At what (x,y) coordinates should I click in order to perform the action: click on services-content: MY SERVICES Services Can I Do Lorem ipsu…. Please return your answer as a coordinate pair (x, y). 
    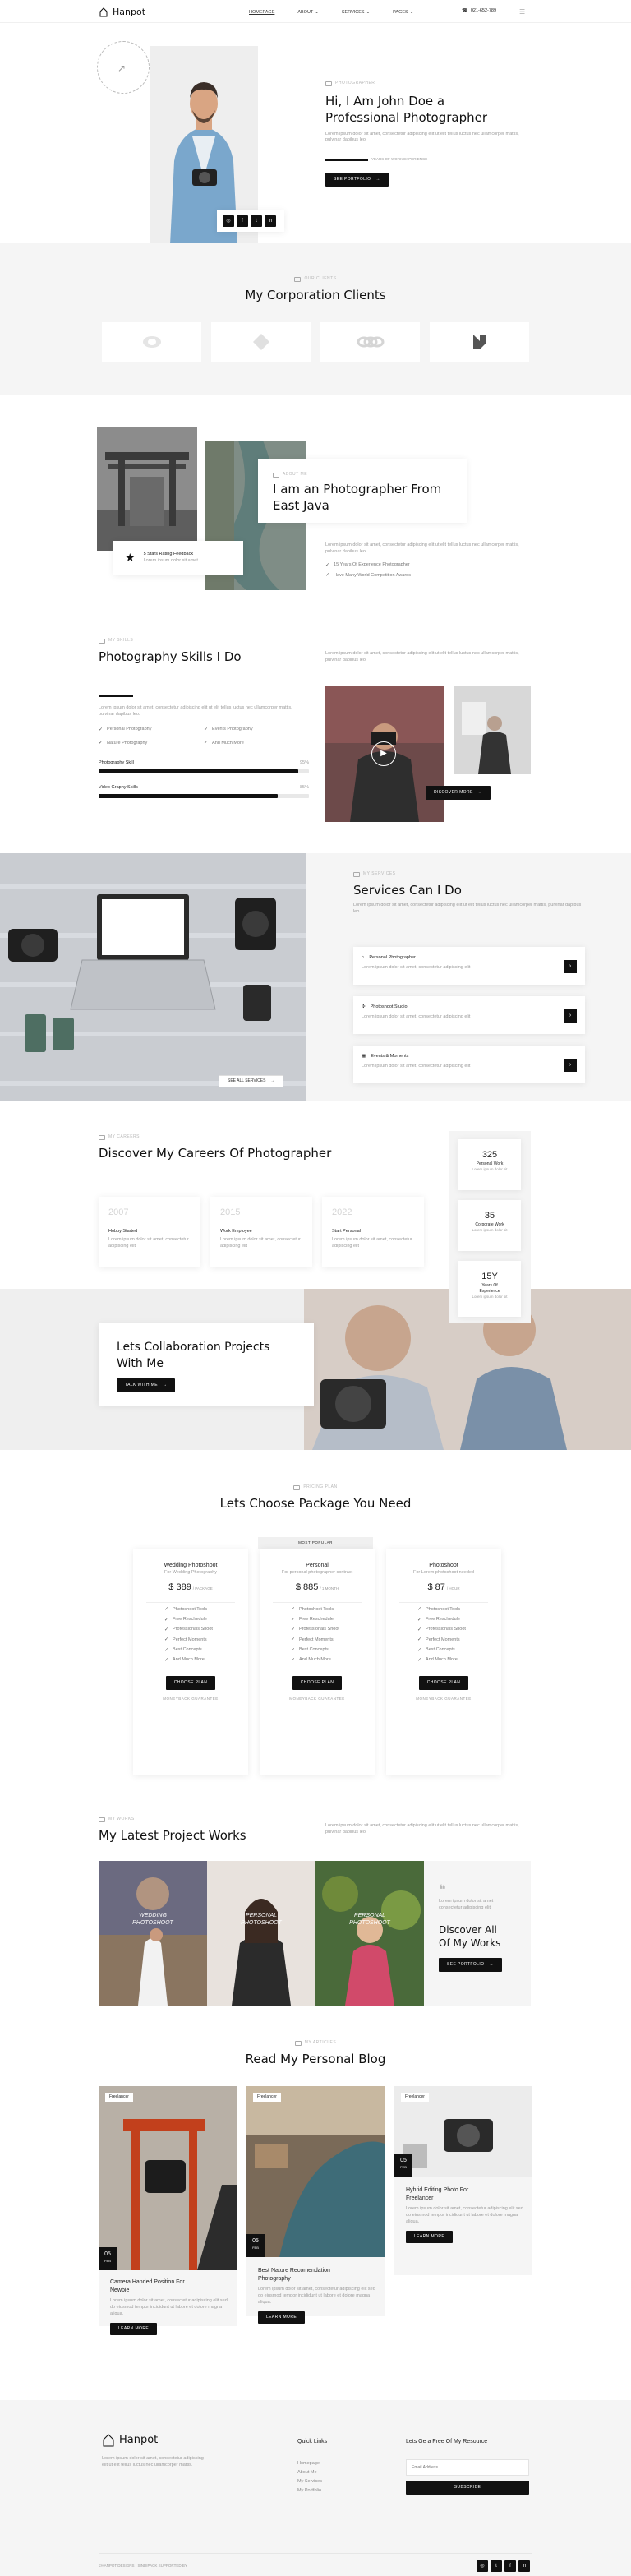
    Looking at the image, I should click on (468, 894).